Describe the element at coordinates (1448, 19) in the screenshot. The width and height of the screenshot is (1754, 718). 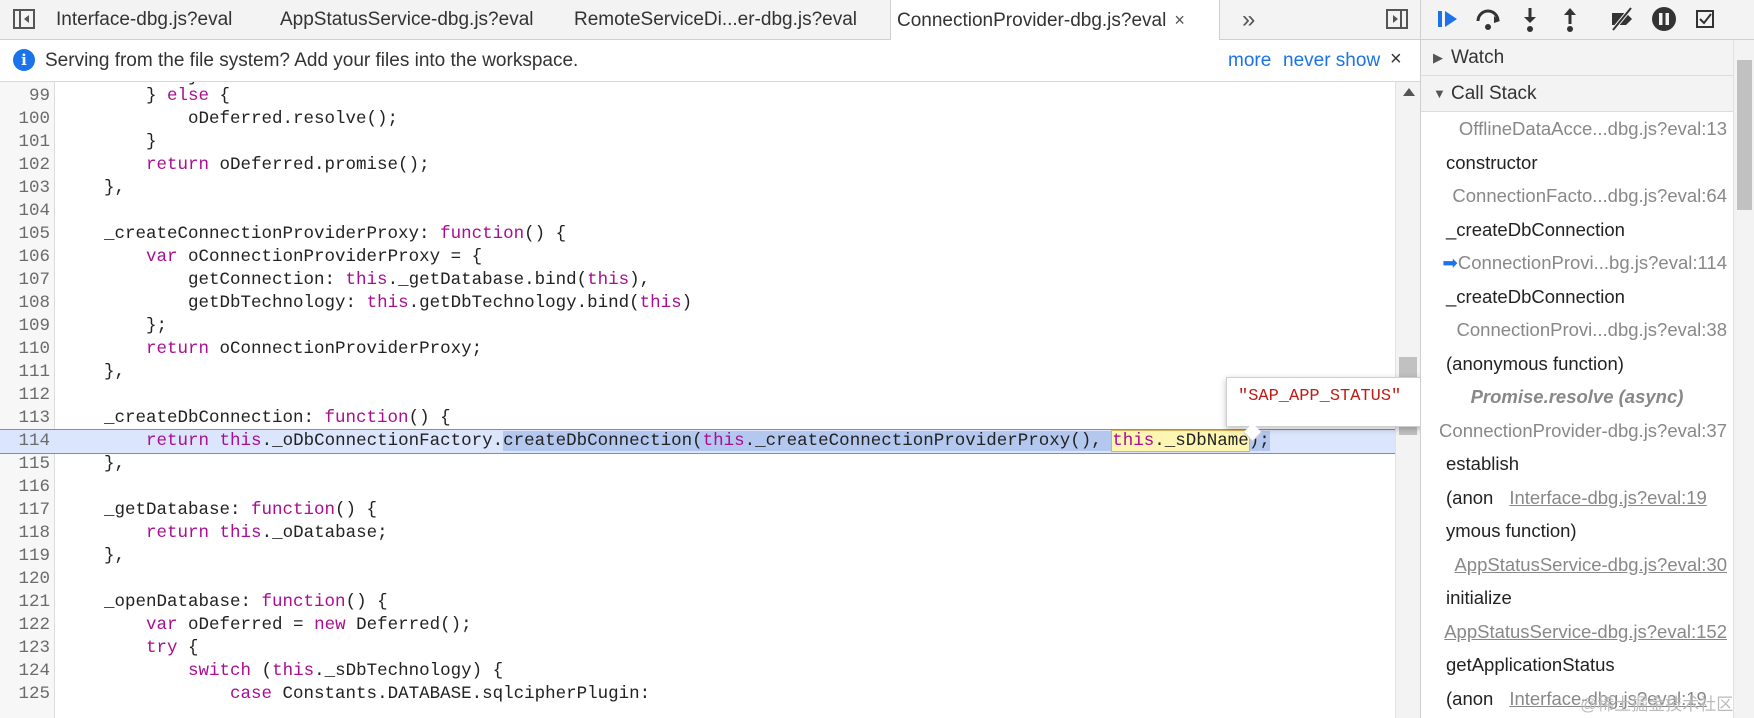
I see `resume-icon` at that location.